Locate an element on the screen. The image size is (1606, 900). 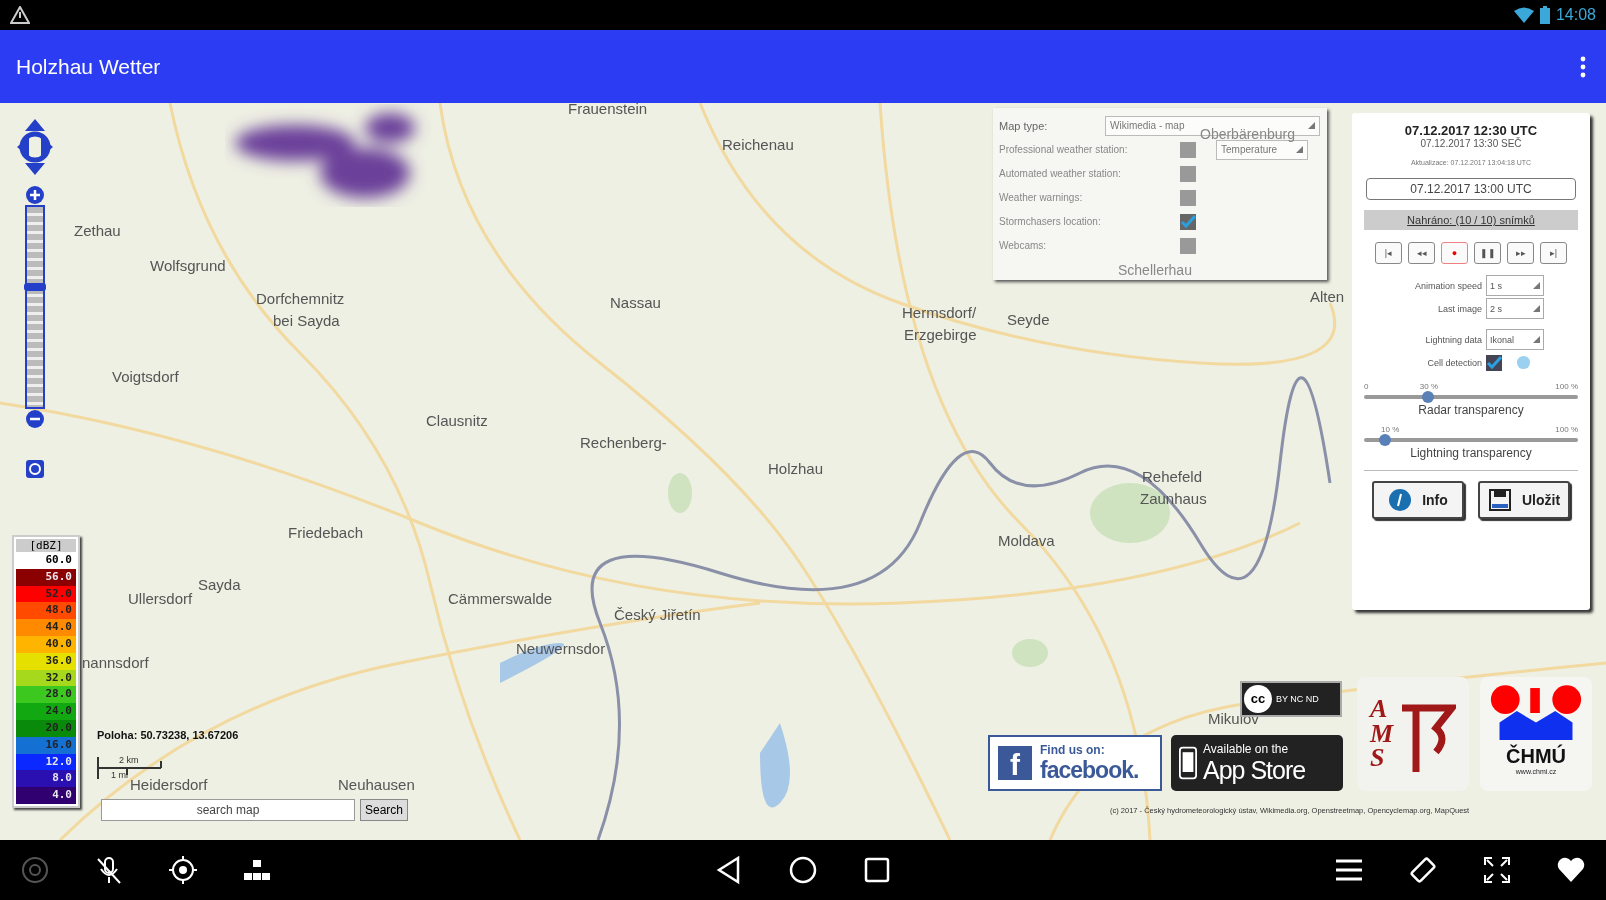
save-button: Uložit is located at coordinates (1524, 500).